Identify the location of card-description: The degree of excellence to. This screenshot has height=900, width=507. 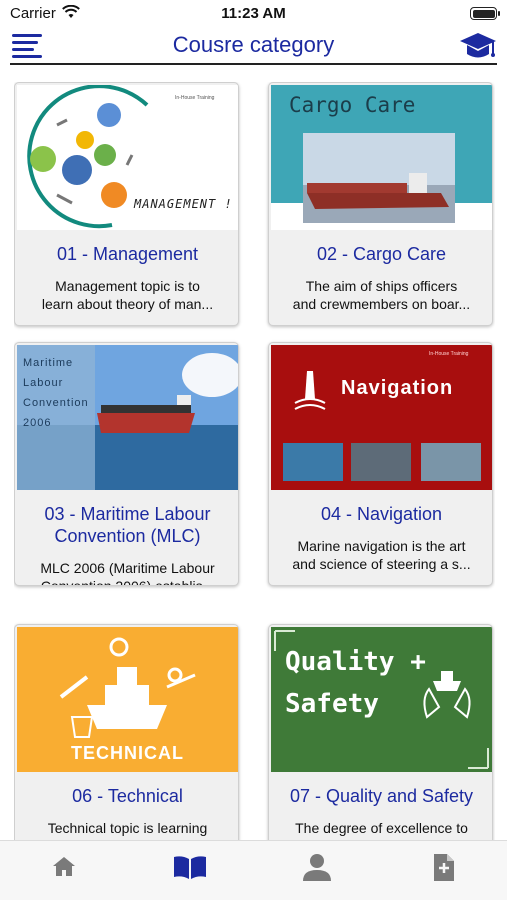
(381, 828).